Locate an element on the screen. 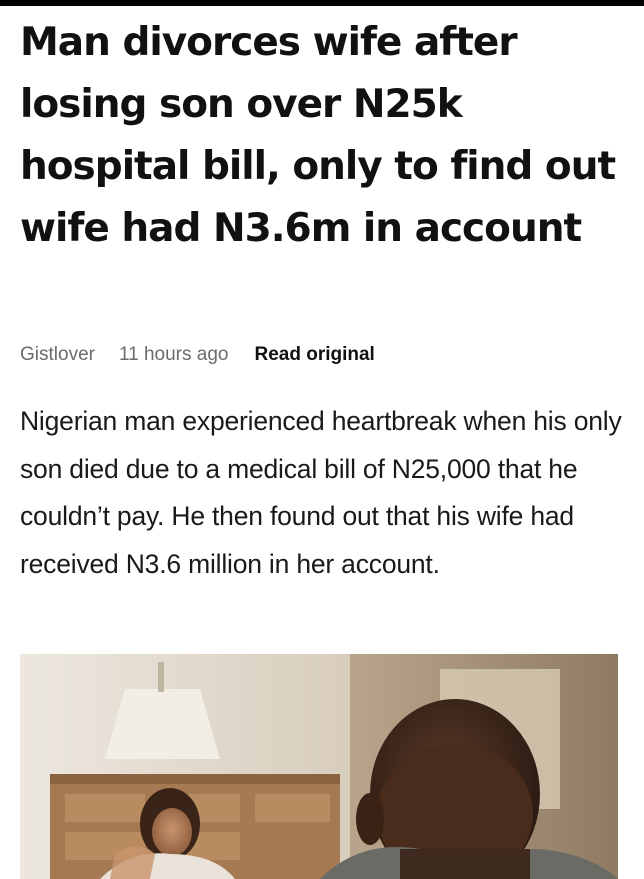 This screenshot has width=644, height=879. publish-time: 11 hours ago is located at coordinates (173, 354).